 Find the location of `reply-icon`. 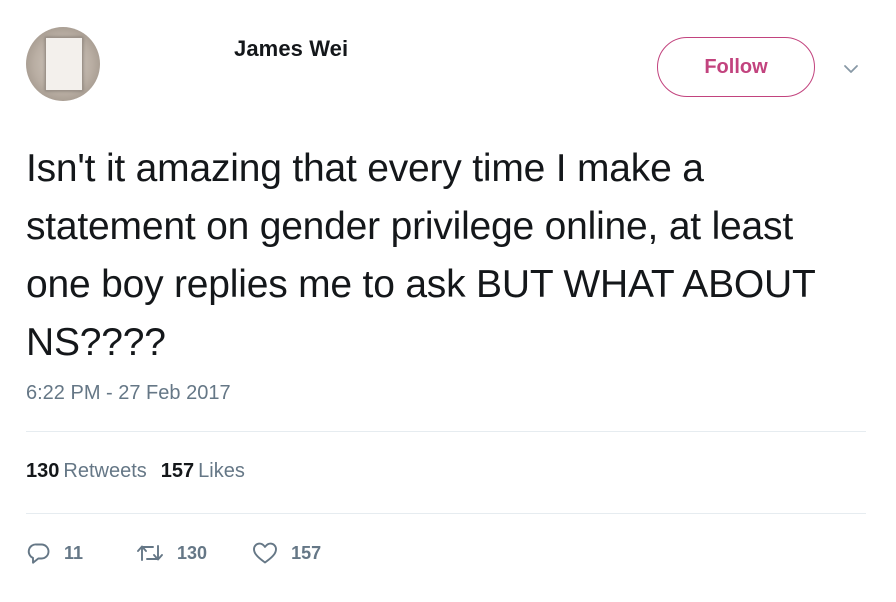

reply-icon is located at coordinates (38, 553).